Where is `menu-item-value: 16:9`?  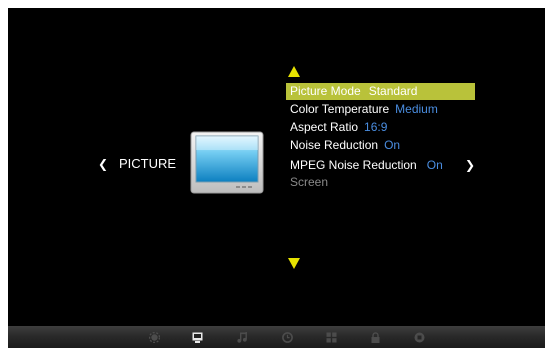 menu-item-value: 16:9 is located at coordinates (376, 127).